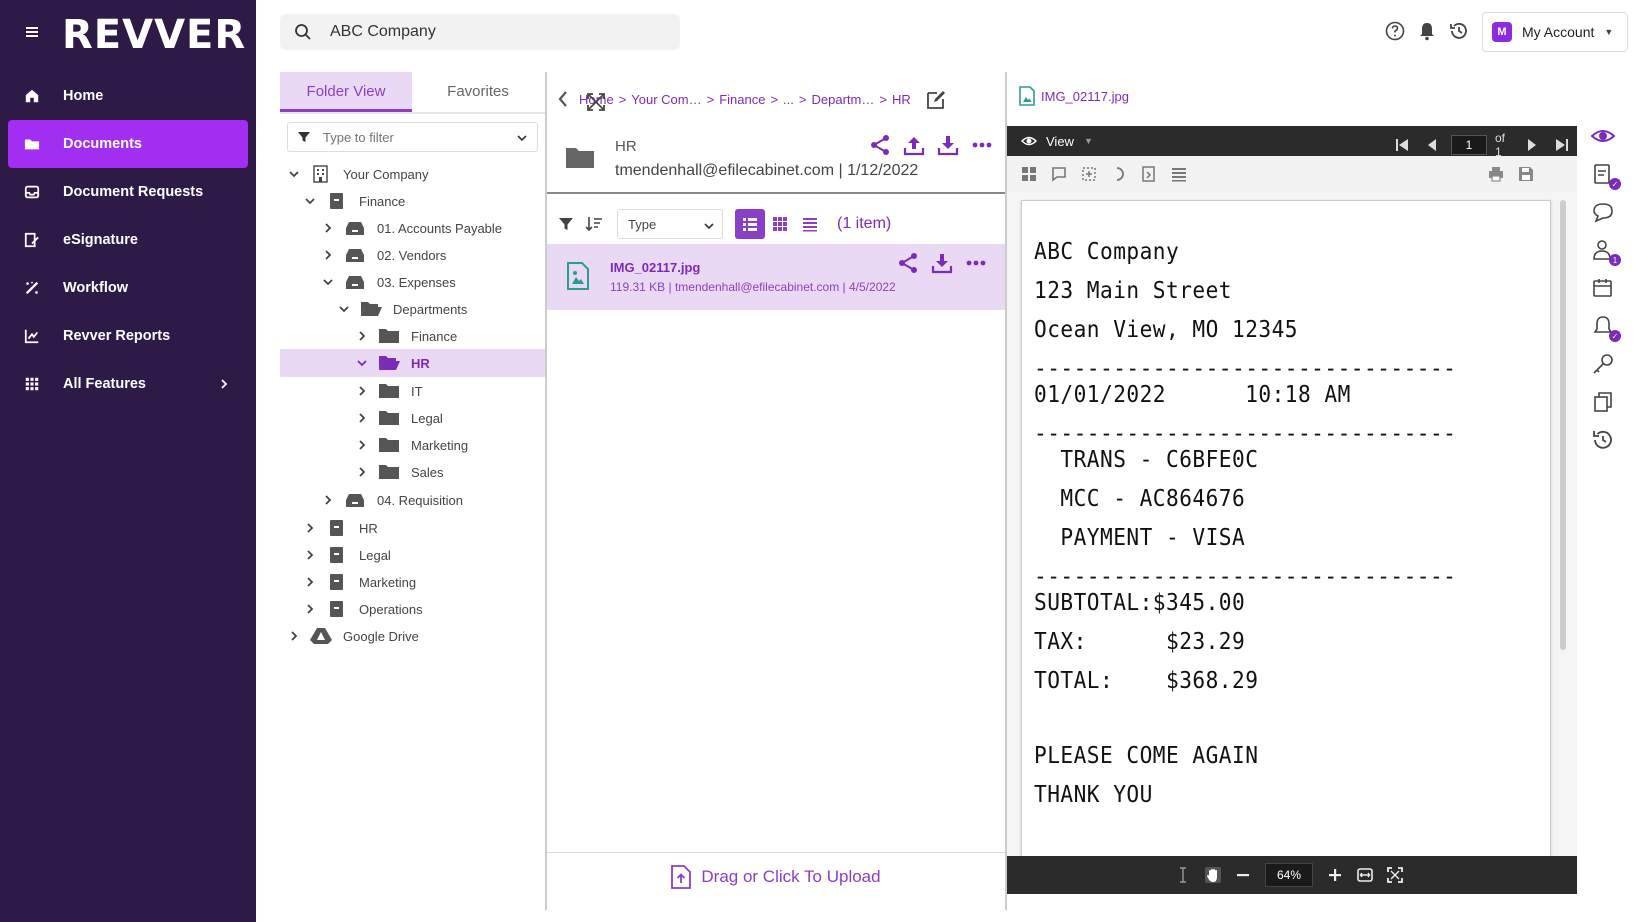  I want to click on sidebar-item-revver-reports: Revver Reports, so click(128, 336).